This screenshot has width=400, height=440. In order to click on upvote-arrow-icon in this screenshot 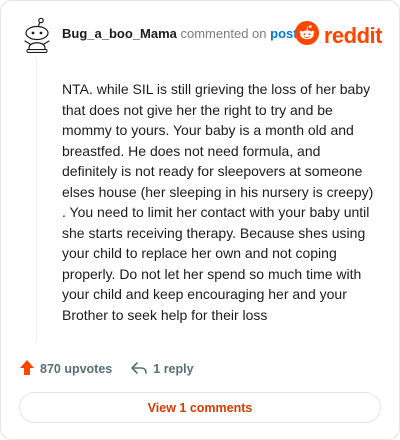, I will do `click(29, 369)`.